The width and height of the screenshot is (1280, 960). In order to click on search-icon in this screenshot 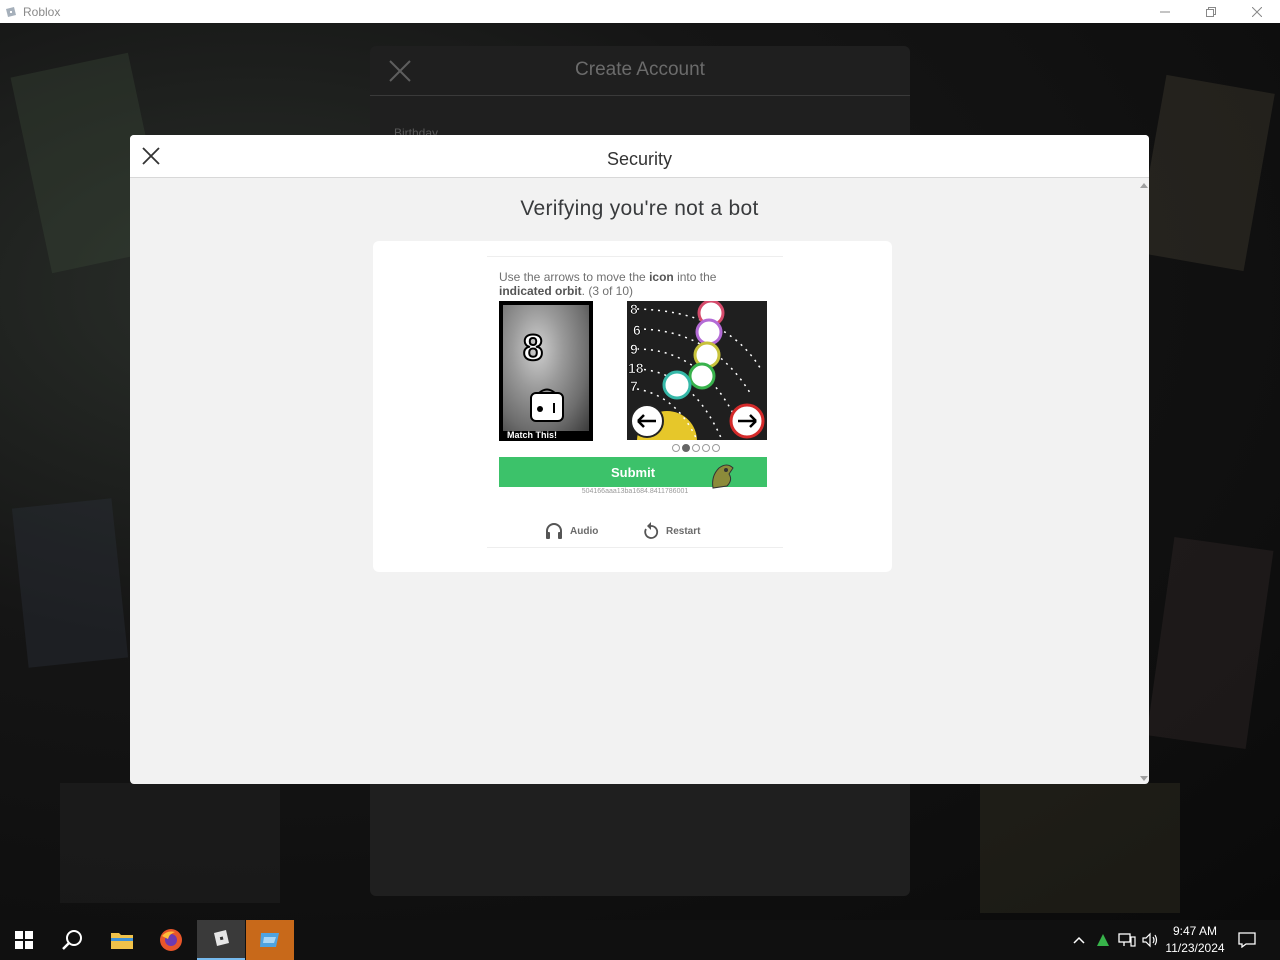, I will do `click(72, 940)`.